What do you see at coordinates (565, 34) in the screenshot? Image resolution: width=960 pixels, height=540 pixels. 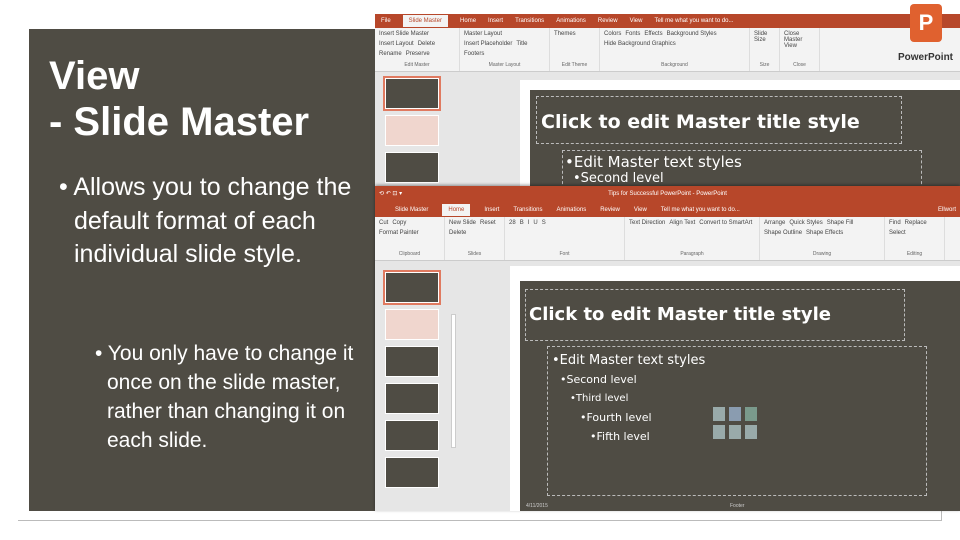 I see `ribbon-button: Themes` at bounding box center [565, 34].